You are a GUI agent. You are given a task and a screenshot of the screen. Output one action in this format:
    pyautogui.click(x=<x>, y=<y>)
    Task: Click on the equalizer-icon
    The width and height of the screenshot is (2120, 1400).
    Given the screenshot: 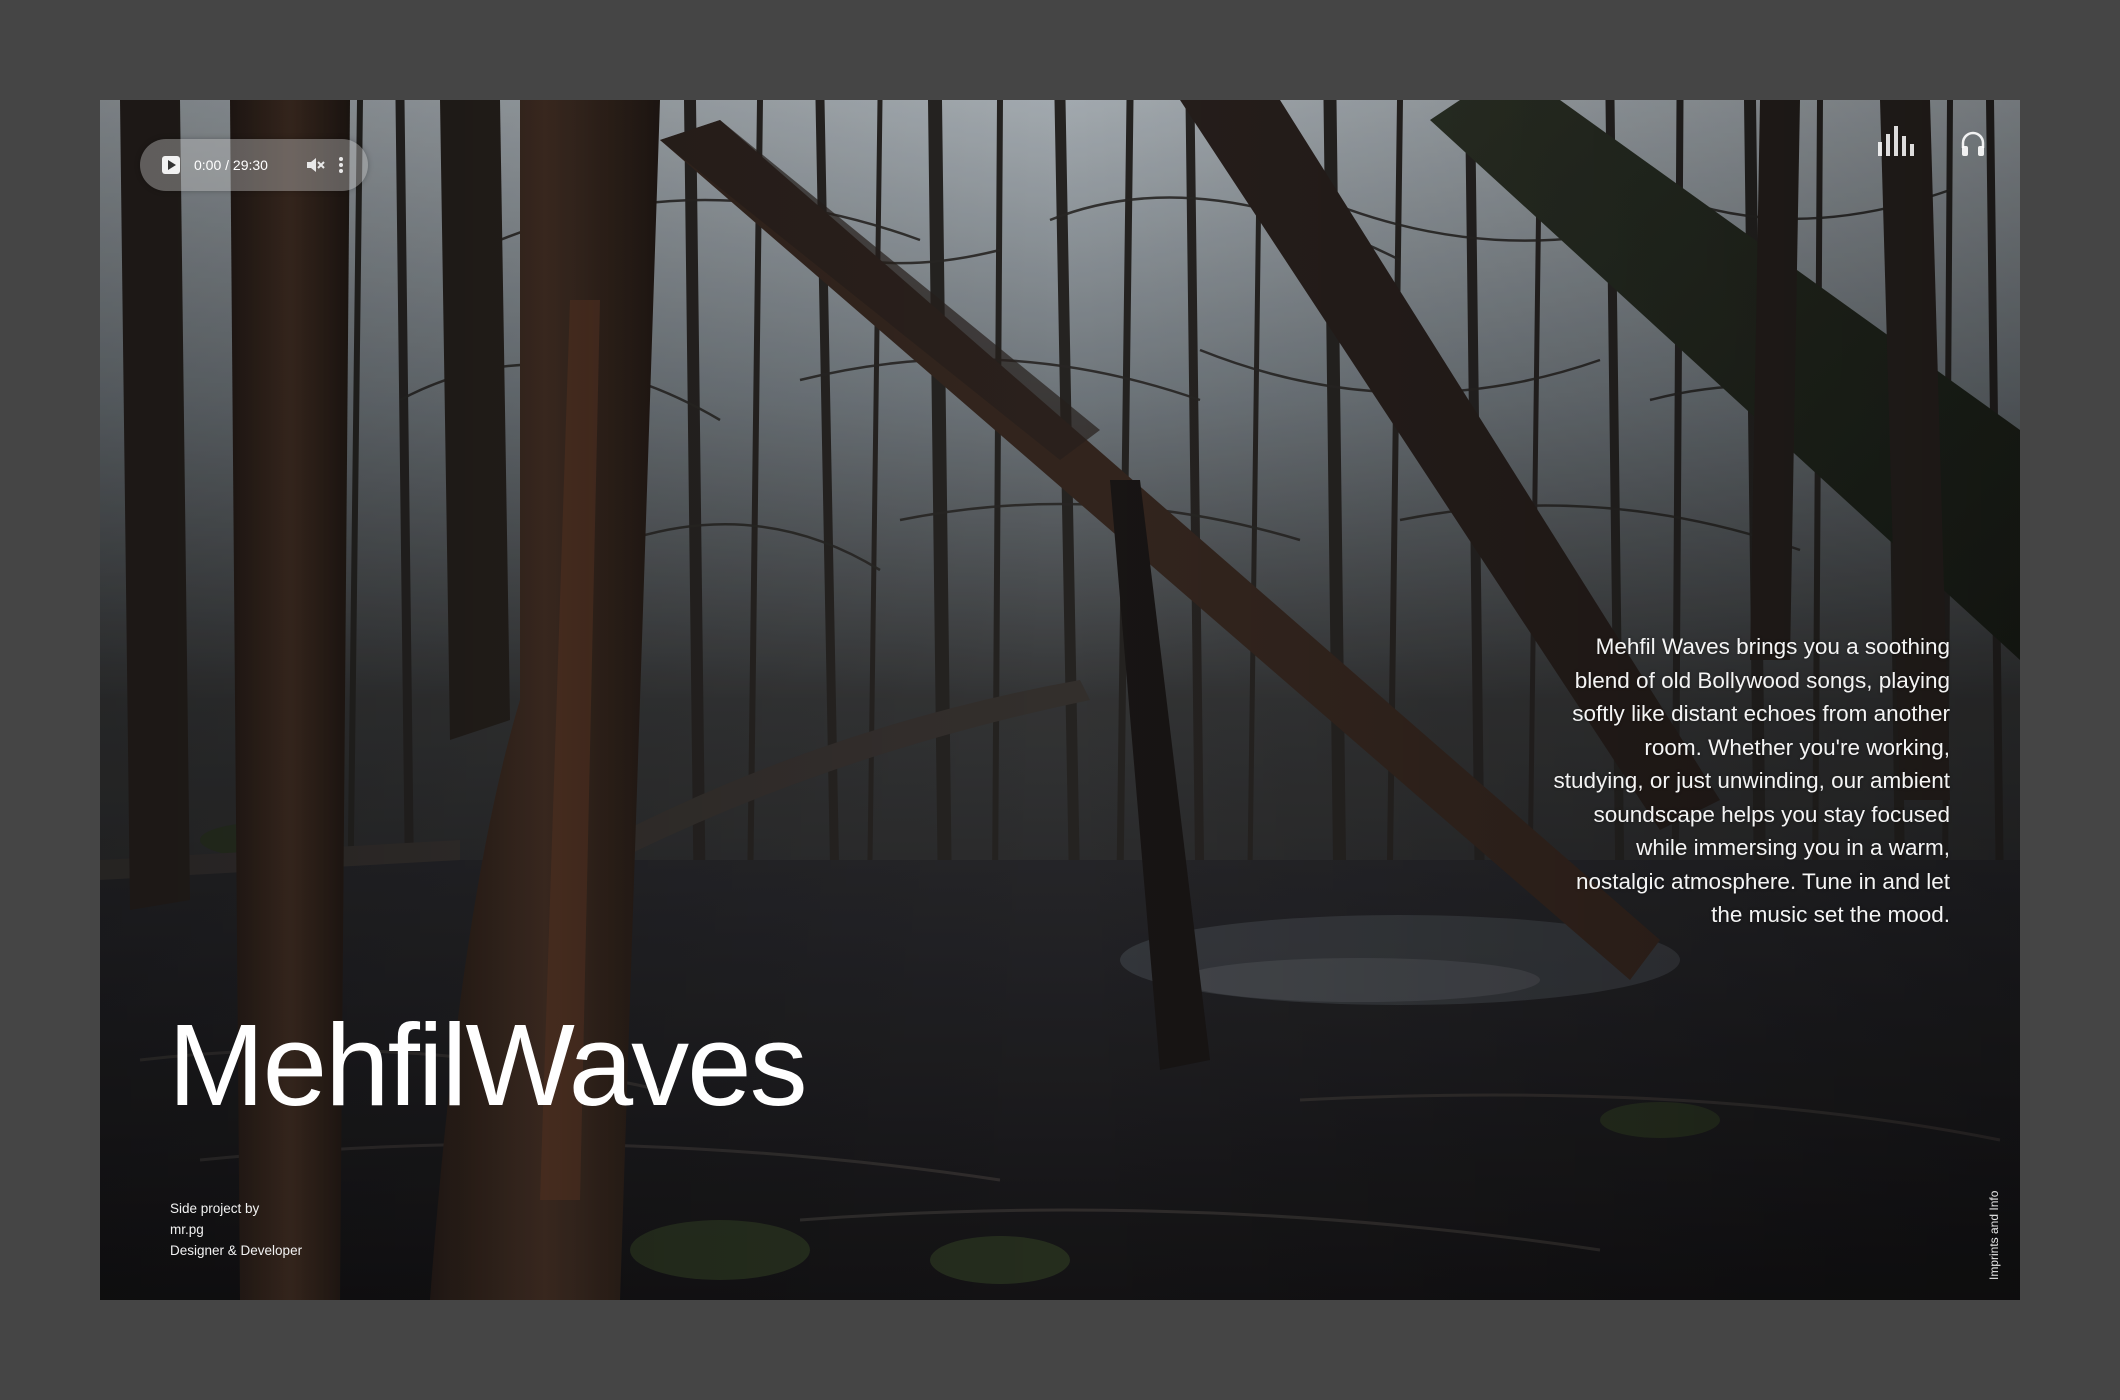 What is the action you would take?
    pyautogui.click(x=1898, y=139)
    